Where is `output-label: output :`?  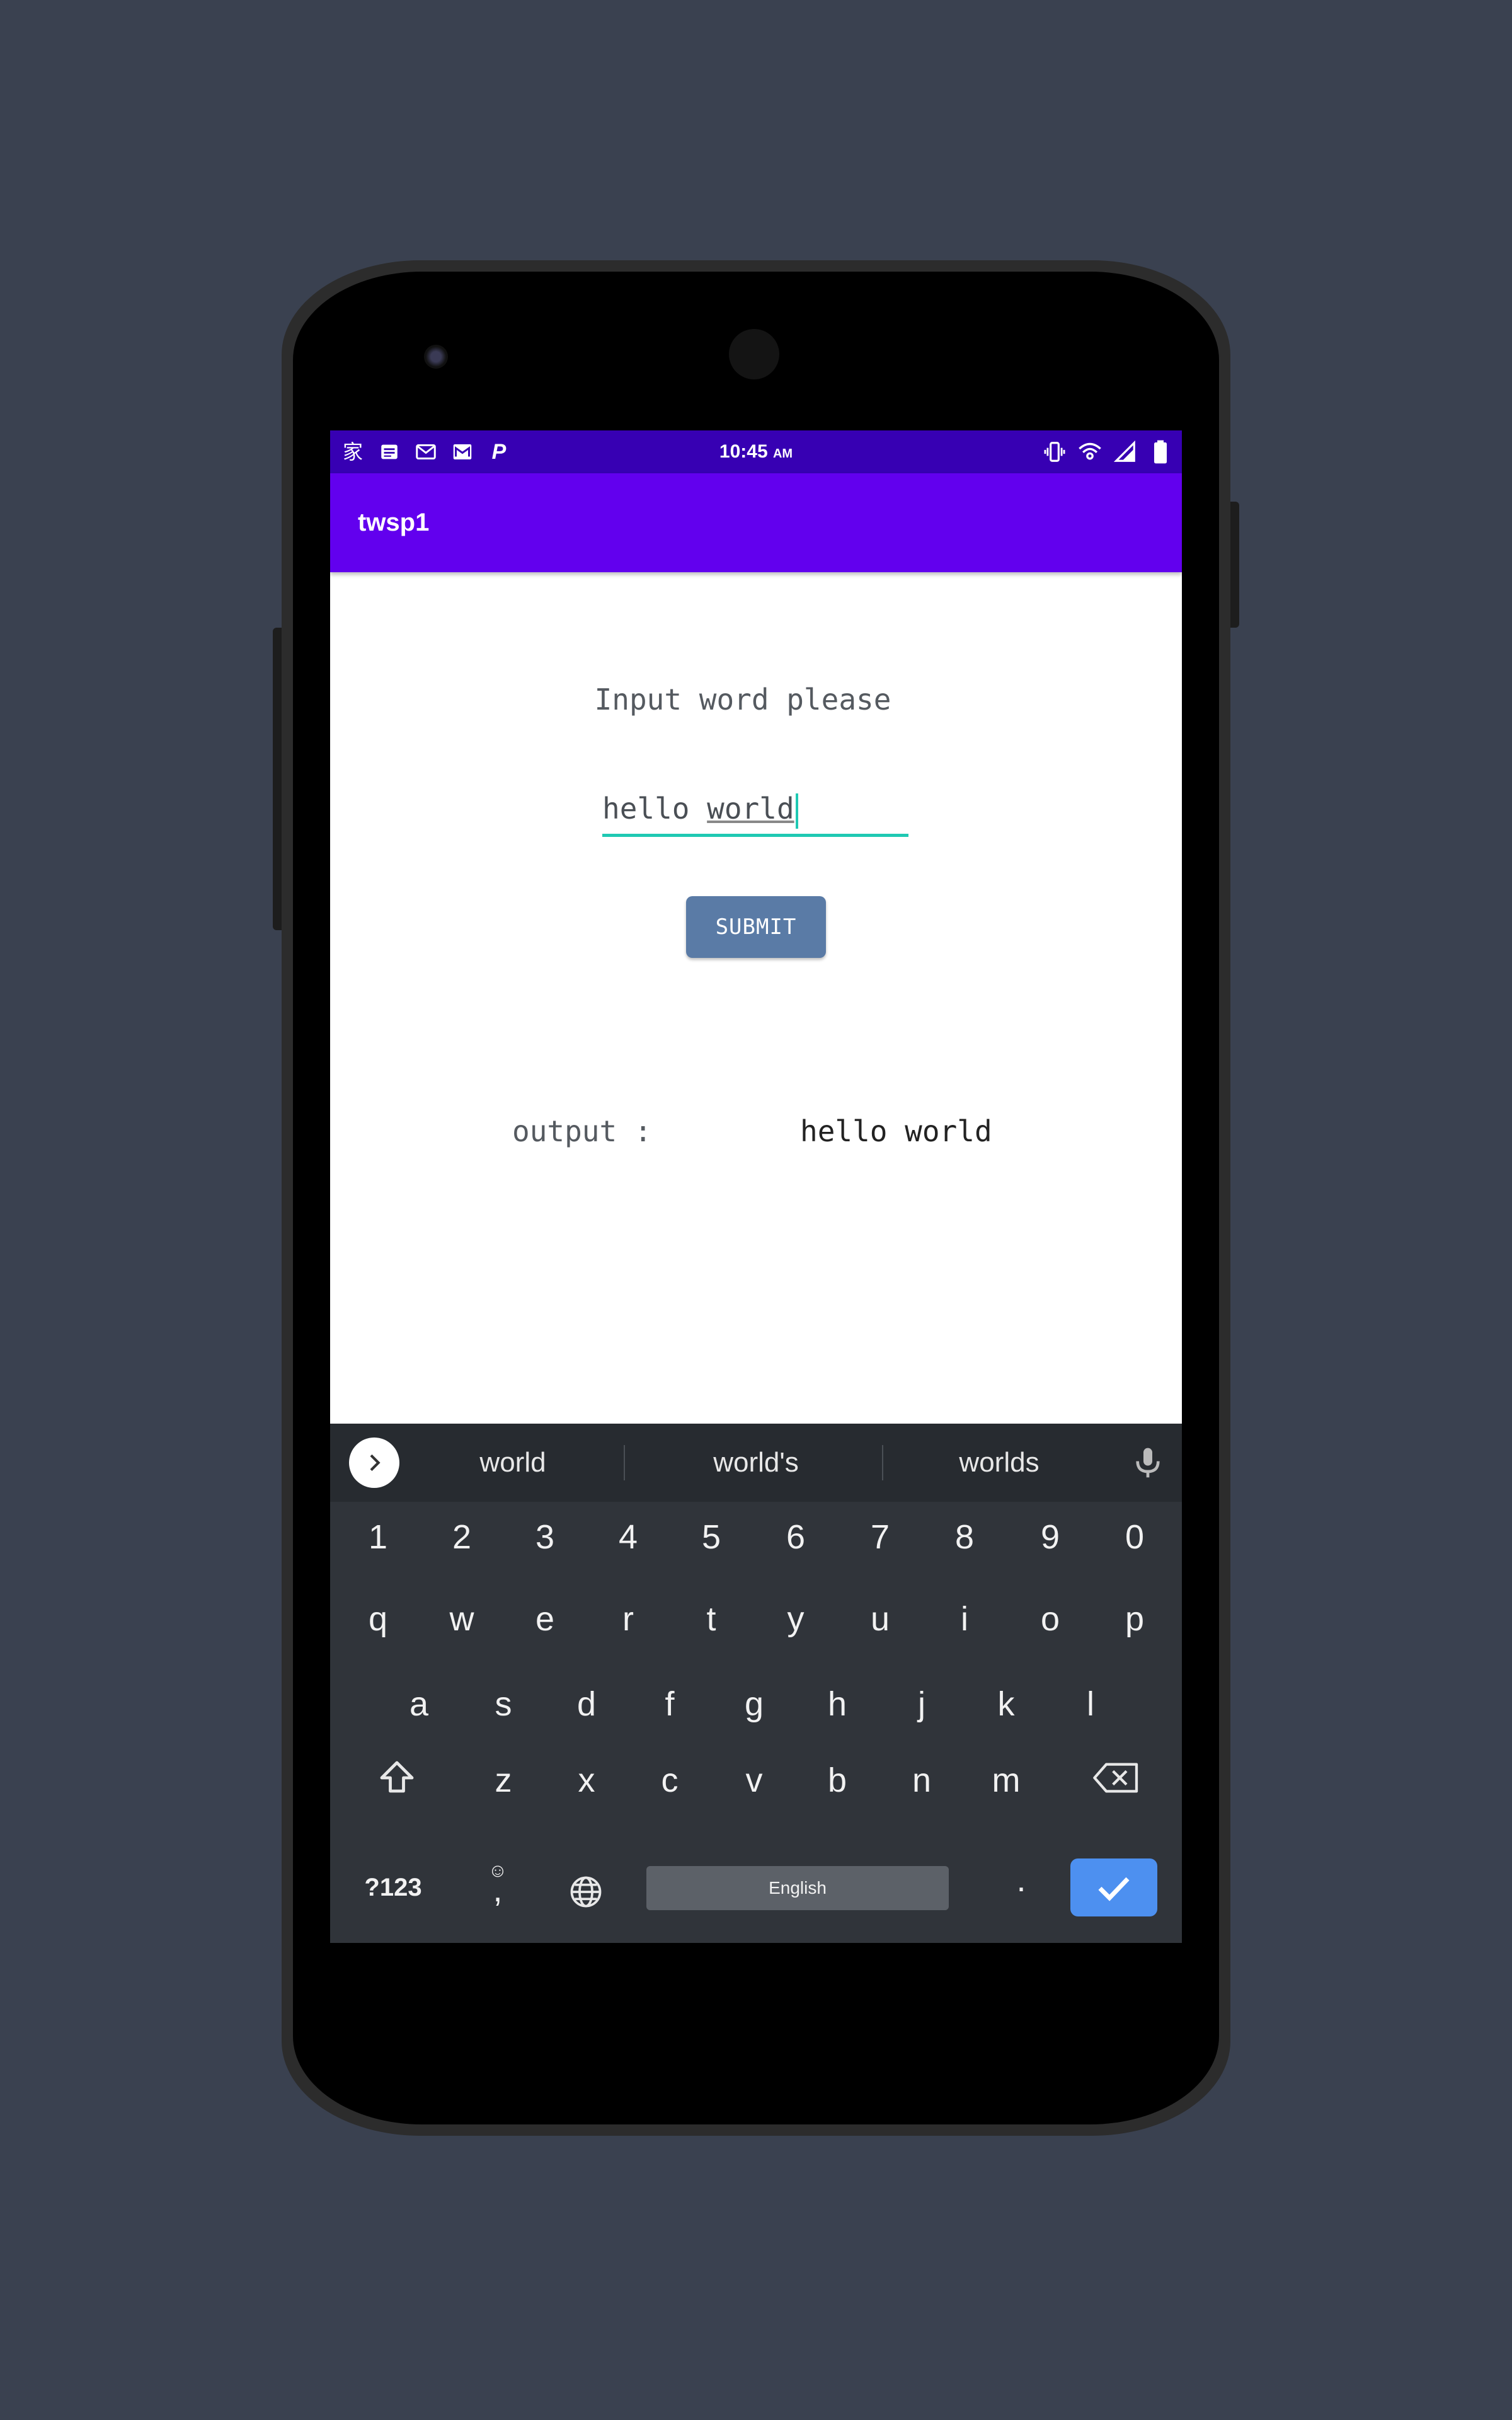
output-label: output : is located at coordinates (582, 1131).